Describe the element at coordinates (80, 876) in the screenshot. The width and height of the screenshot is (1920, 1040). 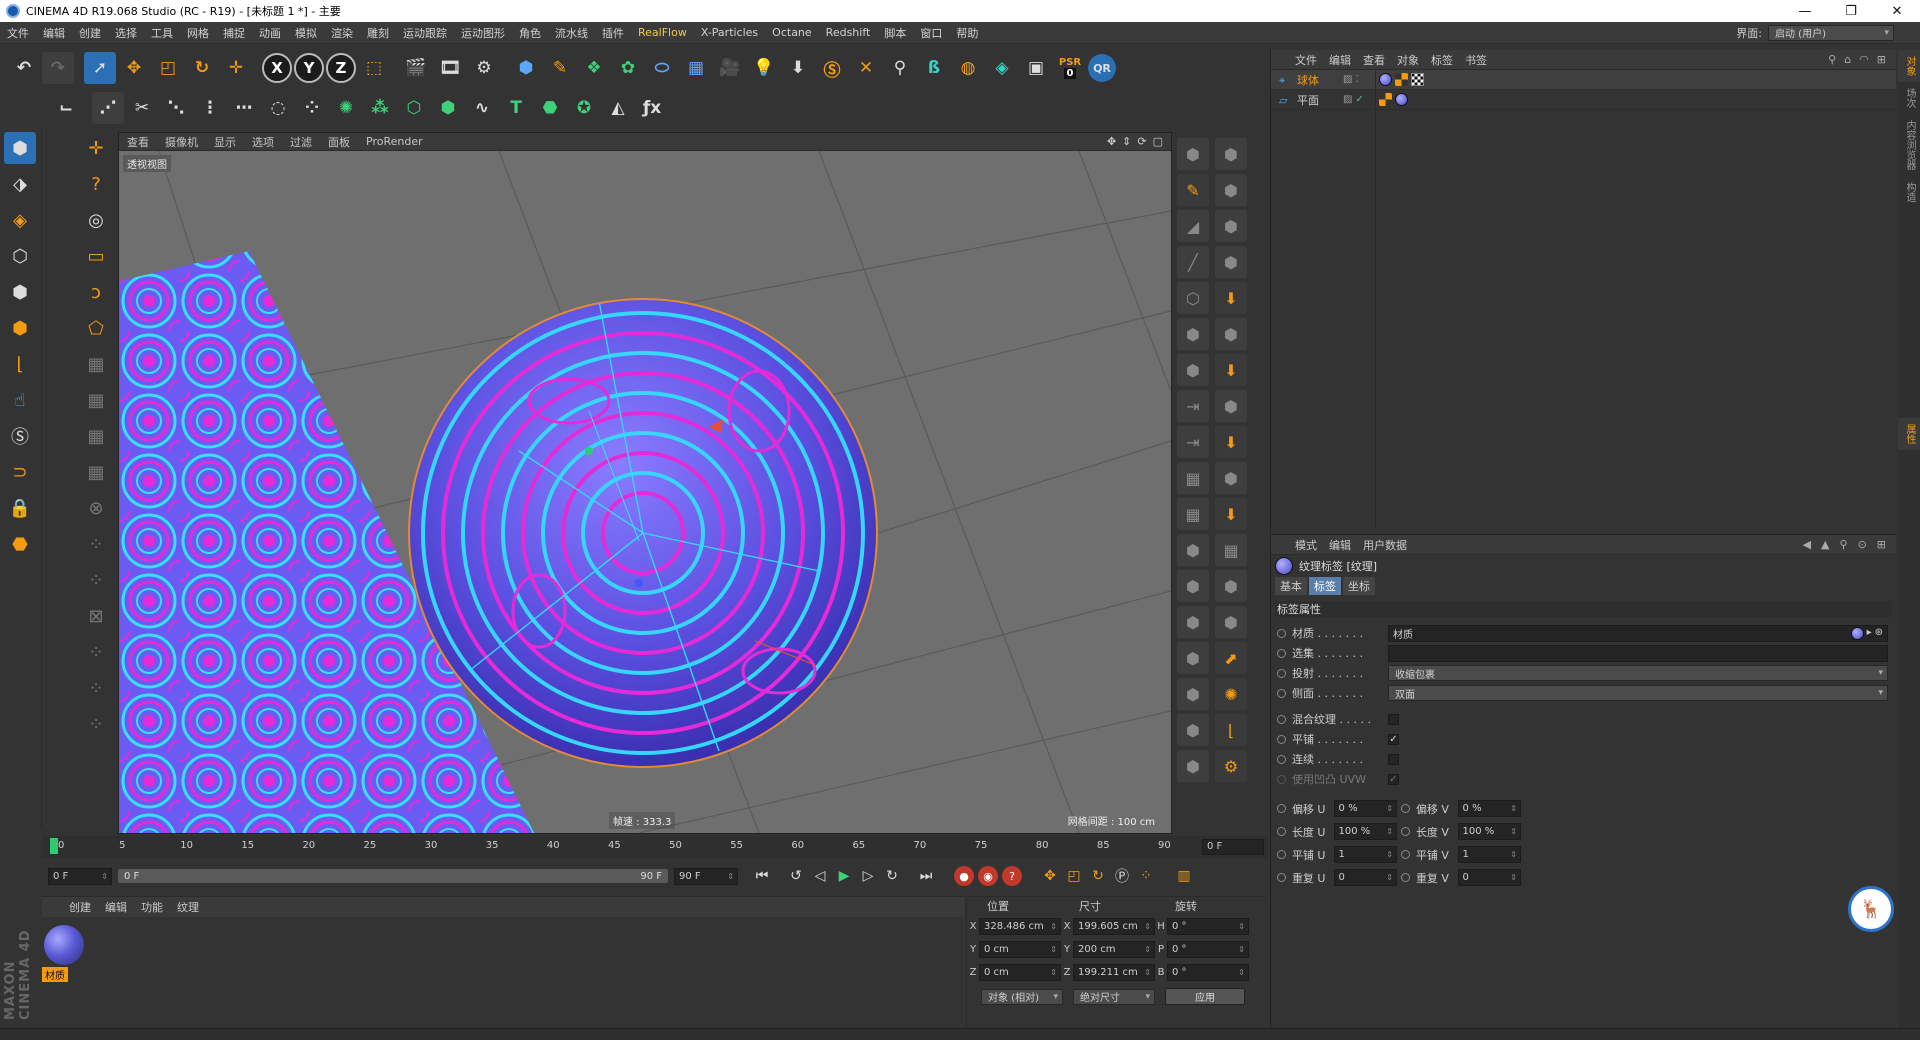
I see `start-frame-field: 0 F` at that location.